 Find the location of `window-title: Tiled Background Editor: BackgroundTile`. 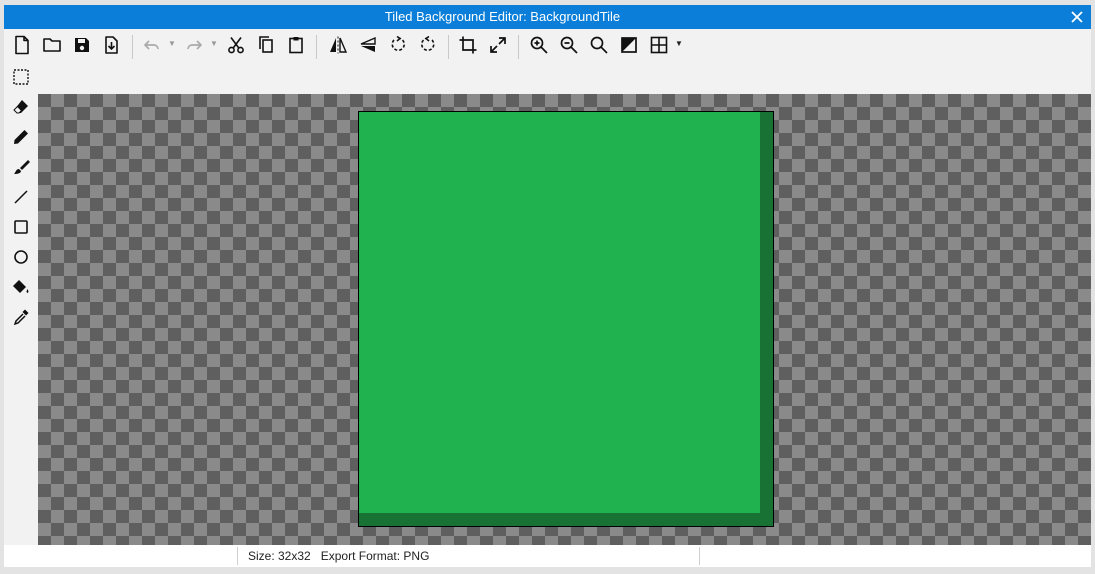

window-title: Tiled Background Editor: BackgroundTile is located at coordinates (502, 16).